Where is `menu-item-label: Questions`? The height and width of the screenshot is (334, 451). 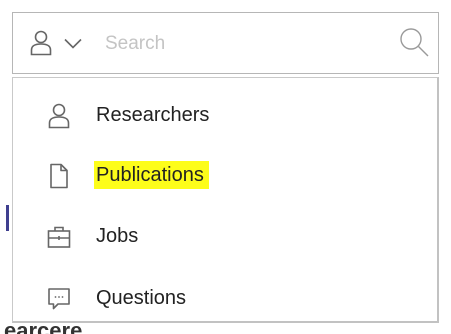 menu-item-label: Questions is located at coordinates (141, 298).